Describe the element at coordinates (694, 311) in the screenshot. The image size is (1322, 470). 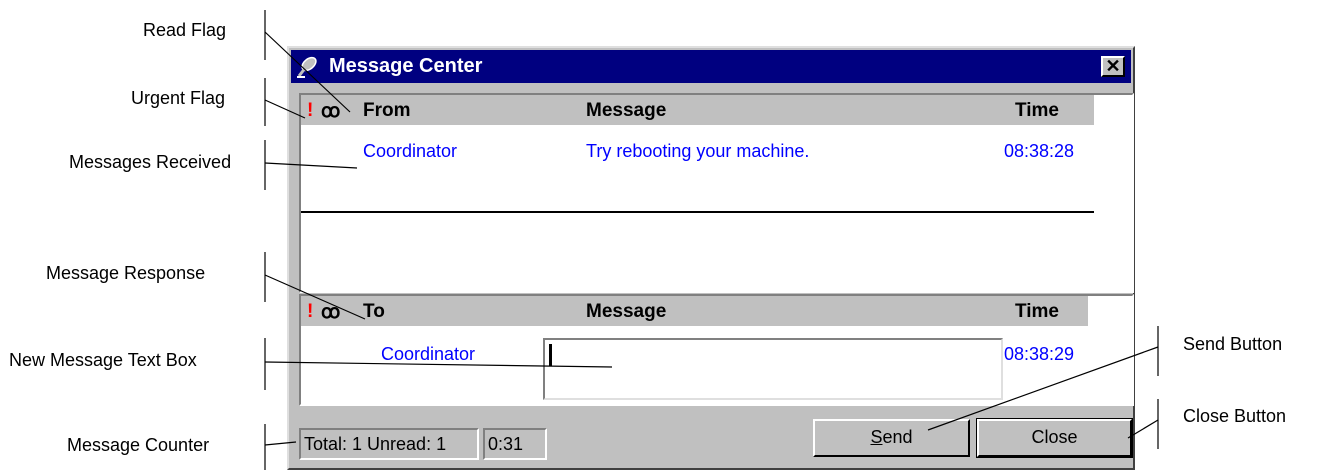
I see `response-header: ! ꝏ To Message Time` at that location.